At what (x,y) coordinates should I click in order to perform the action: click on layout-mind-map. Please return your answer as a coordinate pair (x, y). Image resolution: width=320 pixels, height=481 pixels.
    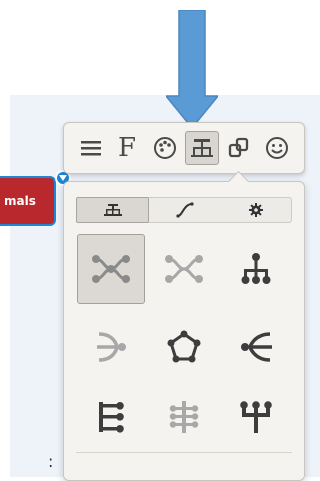
    Looking at the image, I should click on (111, 269).